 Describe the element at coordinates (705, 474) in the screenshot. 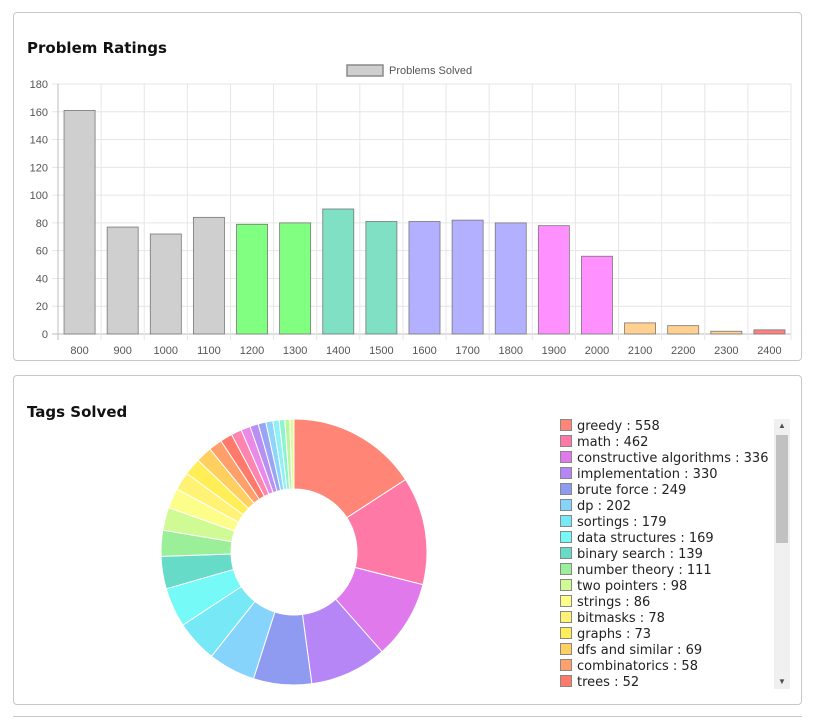

I see `legend-tag-count: 330` at that location.